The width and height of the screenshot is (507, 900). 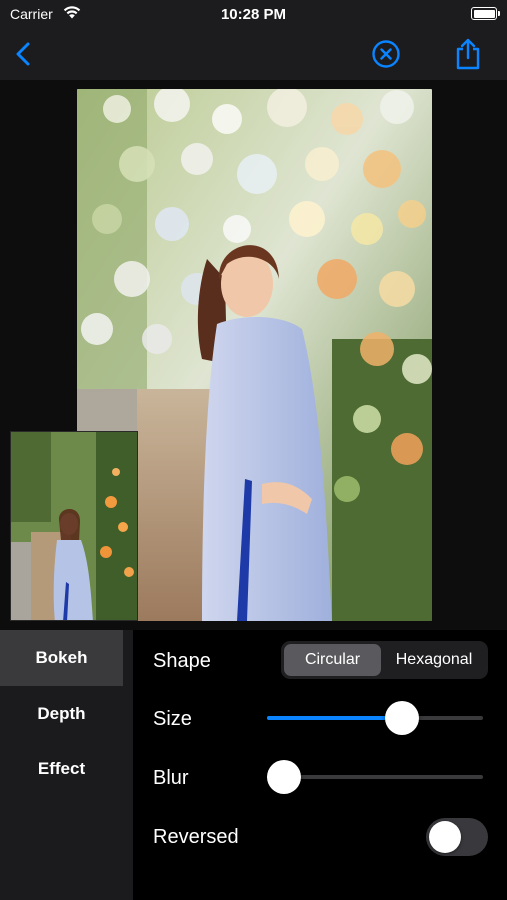 I want to click on size-slider-fill, so click(x=335, y=718).